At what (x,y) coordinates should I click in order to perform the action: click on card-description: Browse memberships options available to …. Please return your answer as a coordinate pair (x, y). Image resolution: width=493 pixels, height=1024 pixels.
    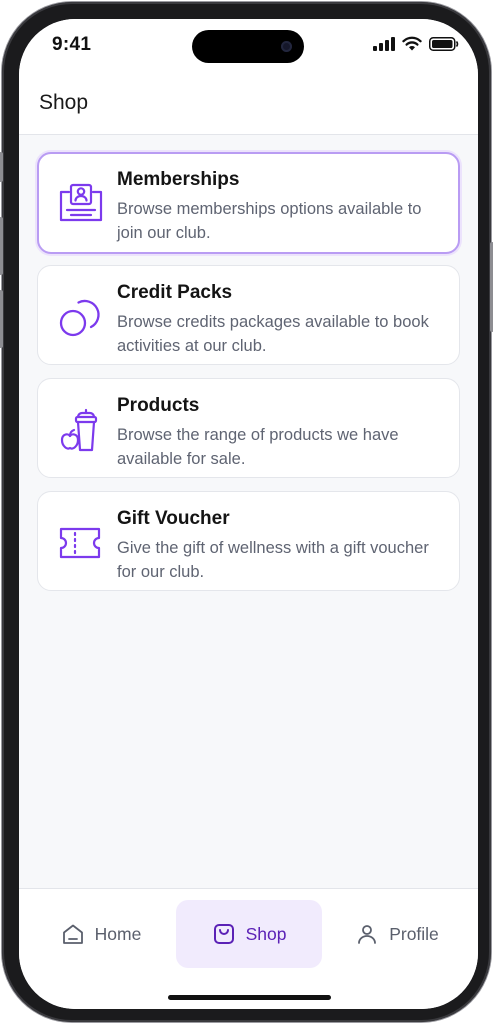
    Looking at the image, I should click on (269, 221).